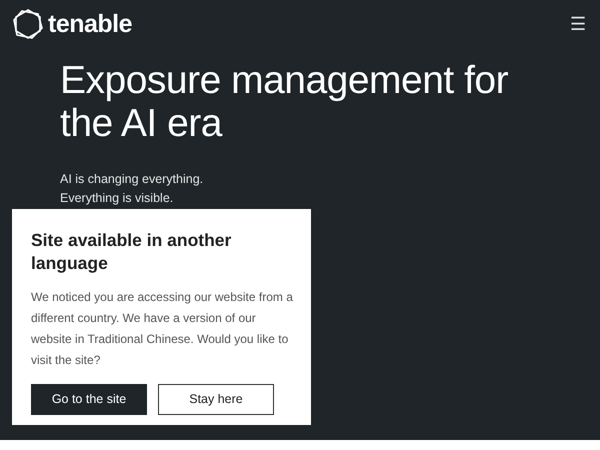  What do you see at coordinates (90, 24) in the screenshot?
I see `logo-text: tenable` at bounding box center [90, 24].